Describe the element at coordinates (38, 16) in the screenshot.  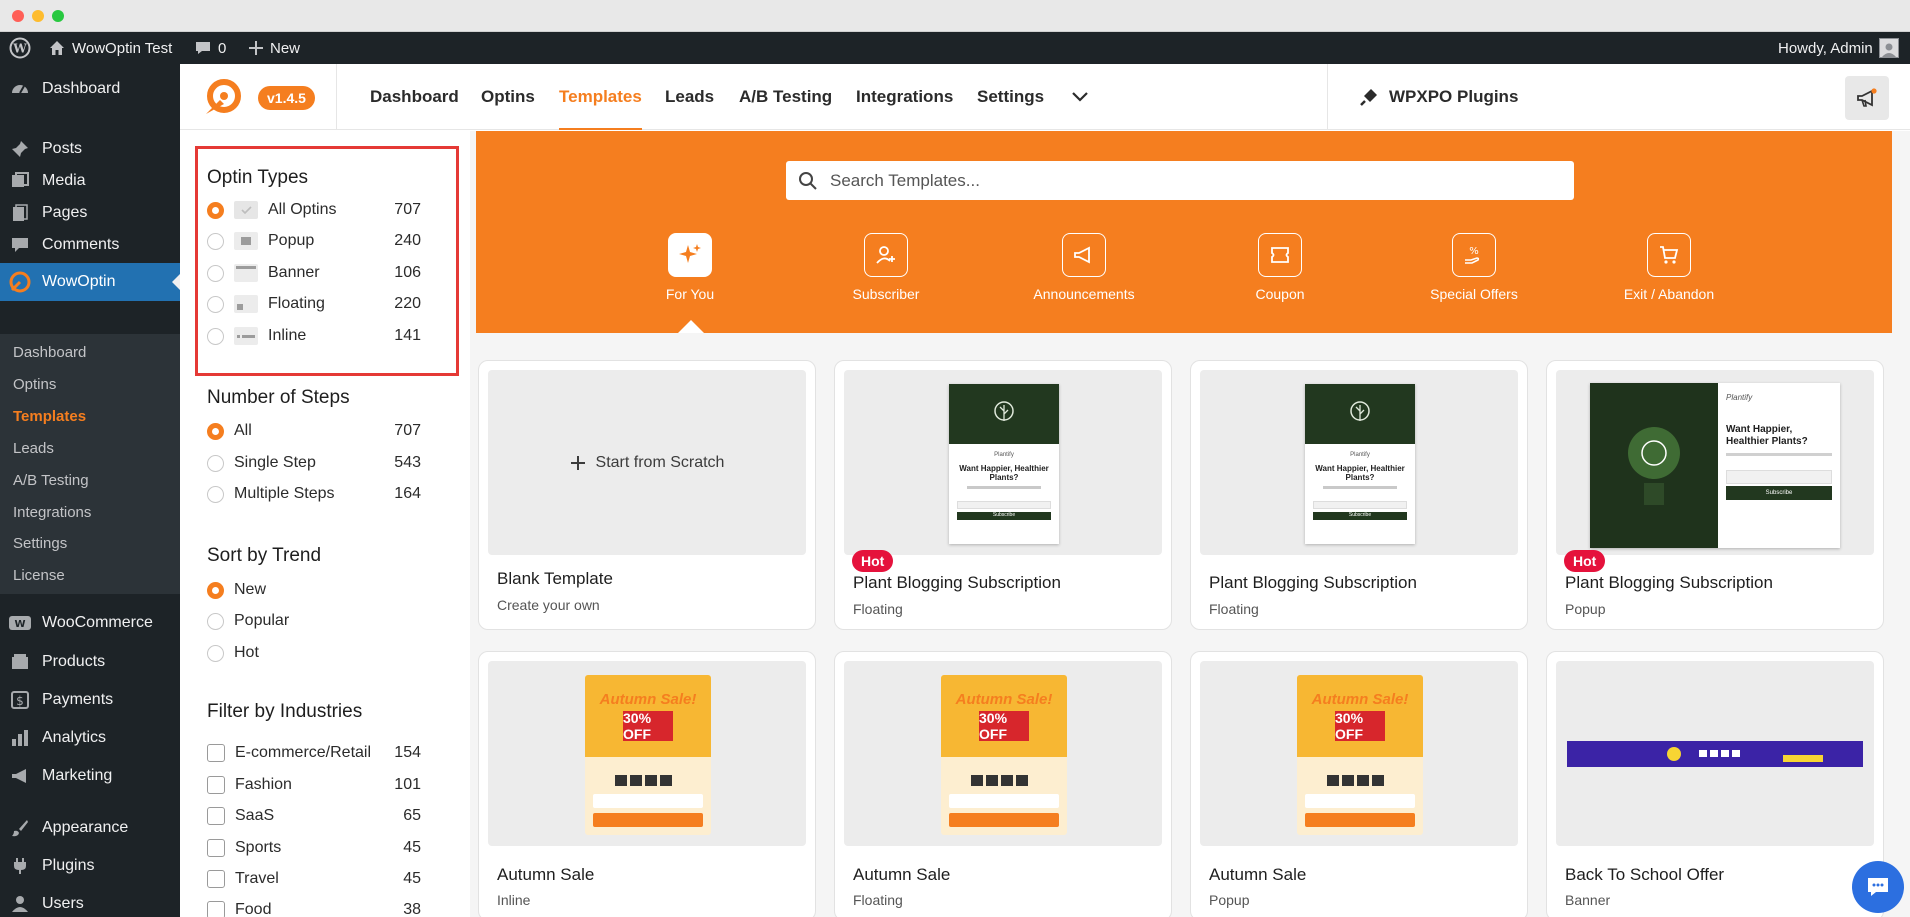
I see `minimize-window-button` at that location.